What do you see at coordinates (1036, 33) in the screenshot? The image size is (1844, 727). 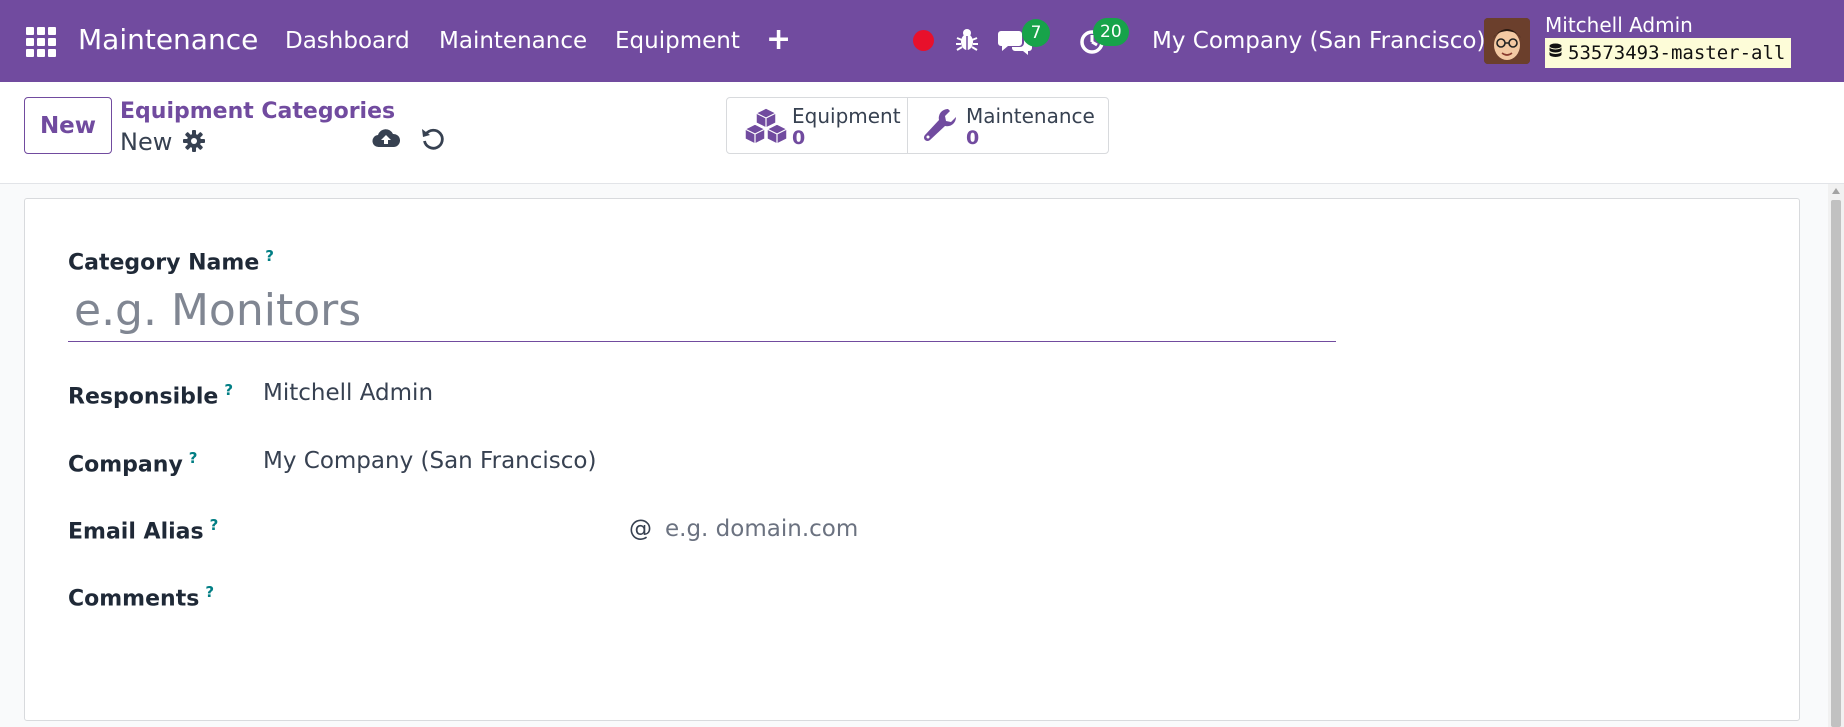 I see `messages-badge: 7` at bounding box center [1036, 33].